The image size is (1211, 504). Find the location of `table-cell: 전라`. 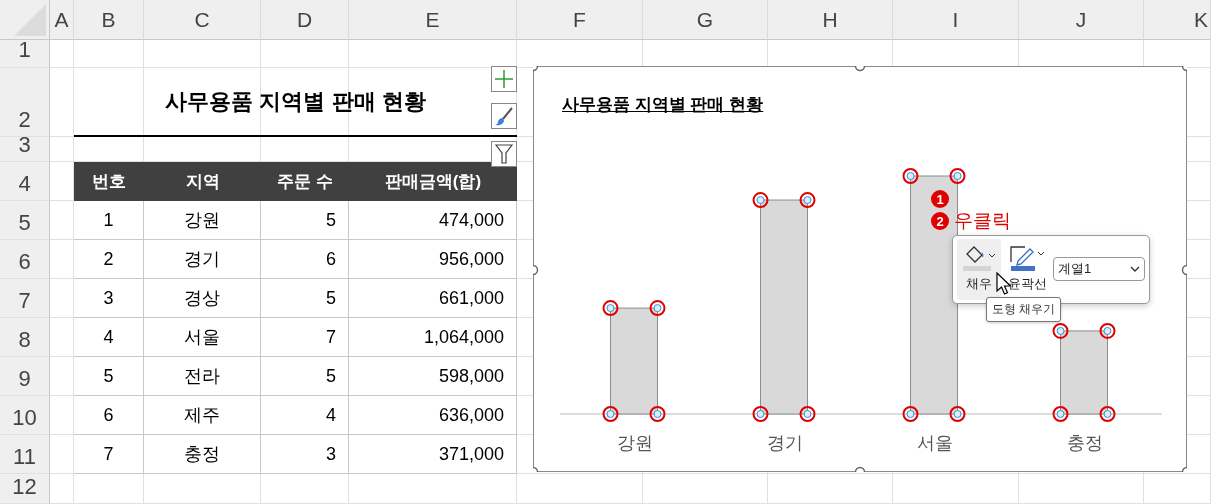

table-cell: 전라 is located at coordinates (202, 376).